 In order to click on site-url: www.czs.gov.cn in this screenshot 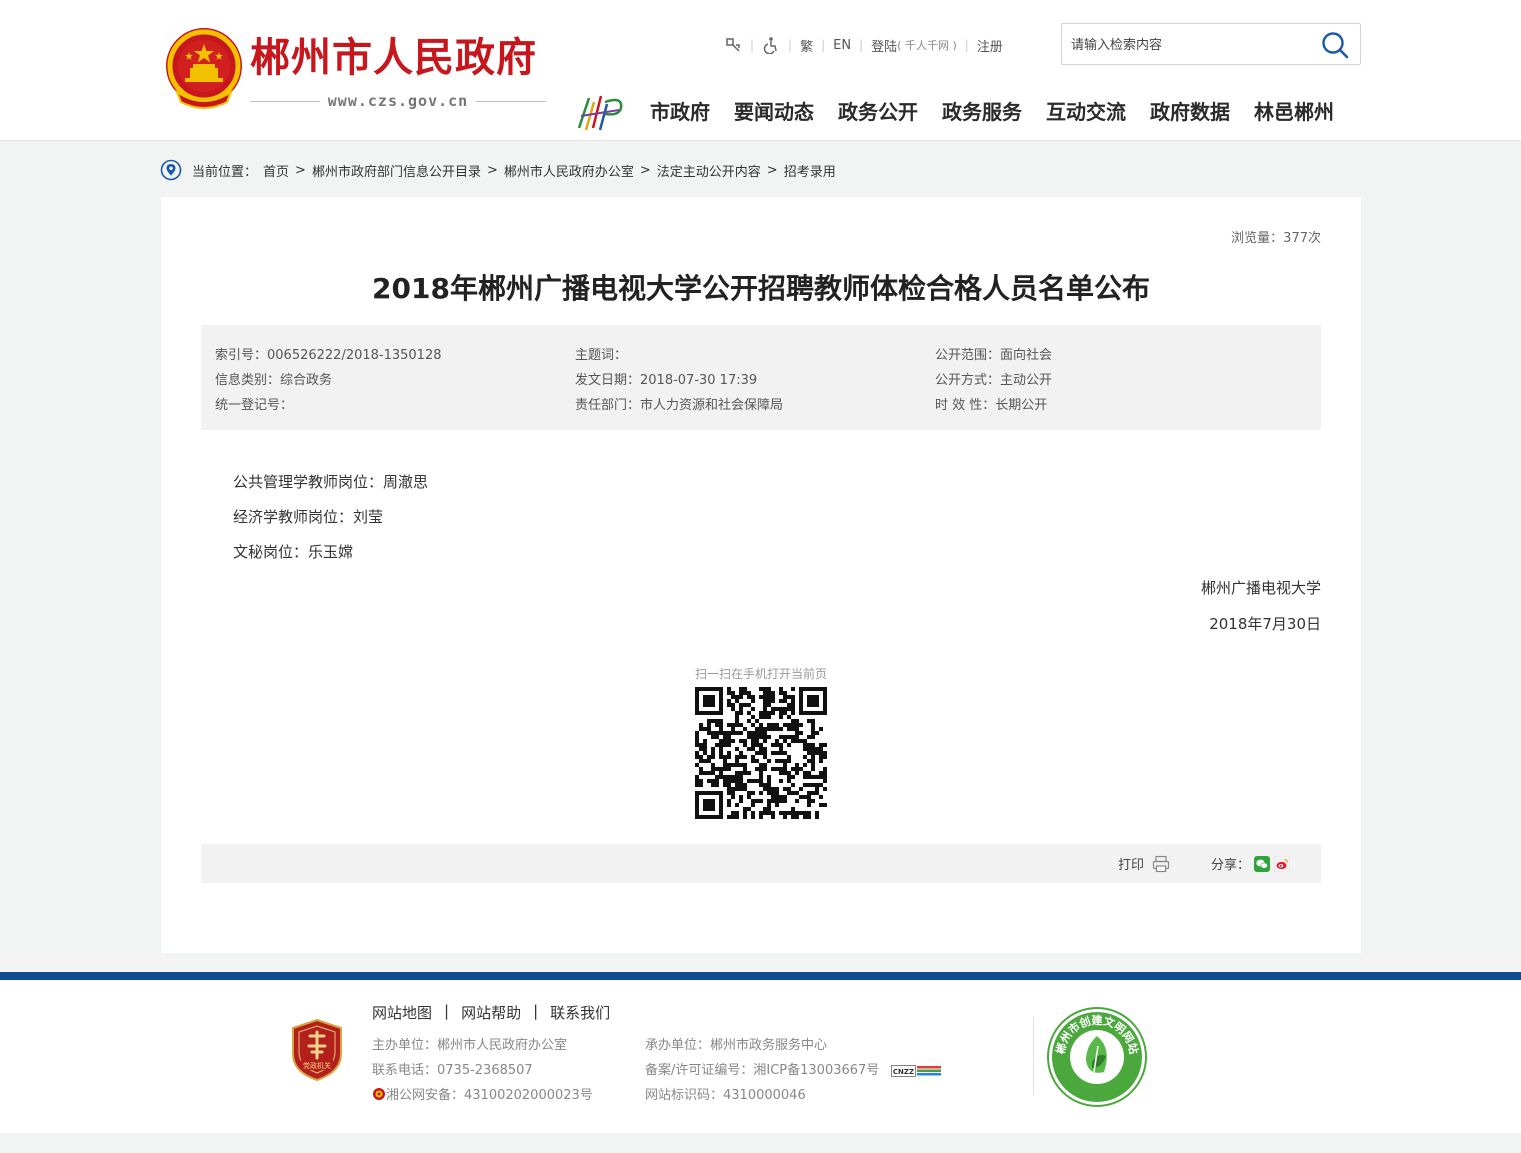, I will do `click(398, 101)`.